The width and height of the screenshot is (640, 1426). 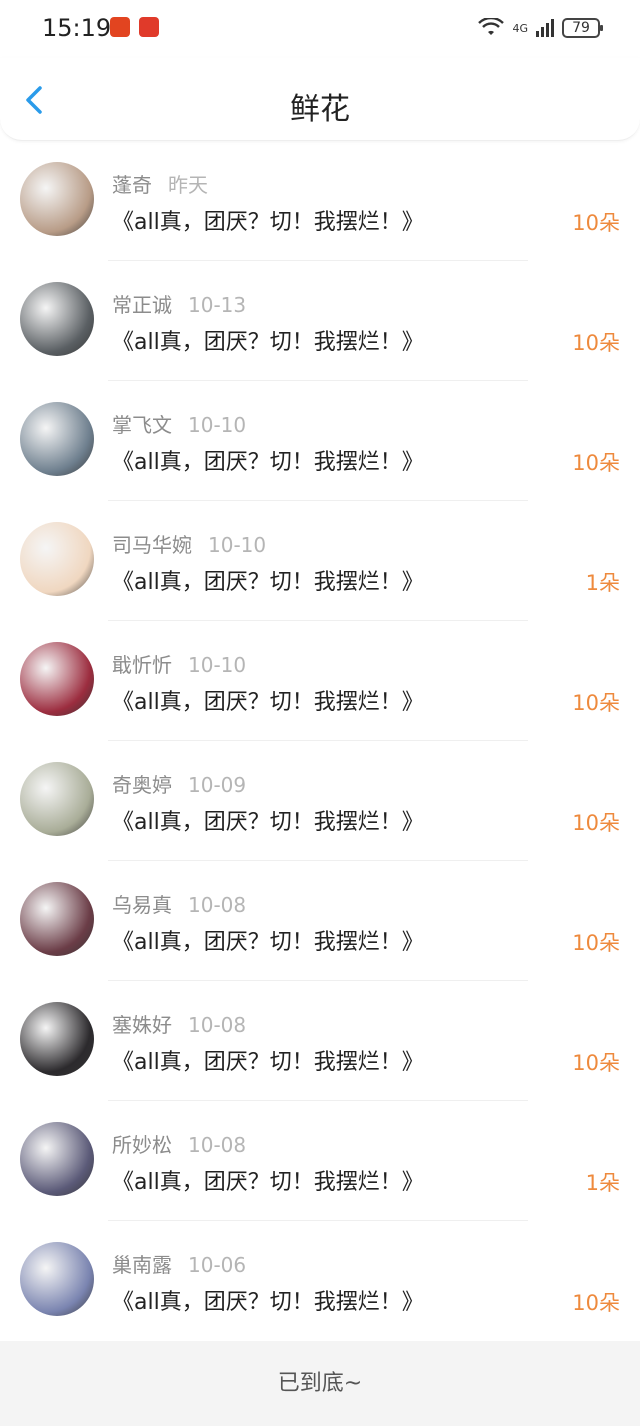 What do you see at coordinates (142, 1025) in the screenshot?
I see `user-name: 塞姝好` at bounding box center [142, 1025].